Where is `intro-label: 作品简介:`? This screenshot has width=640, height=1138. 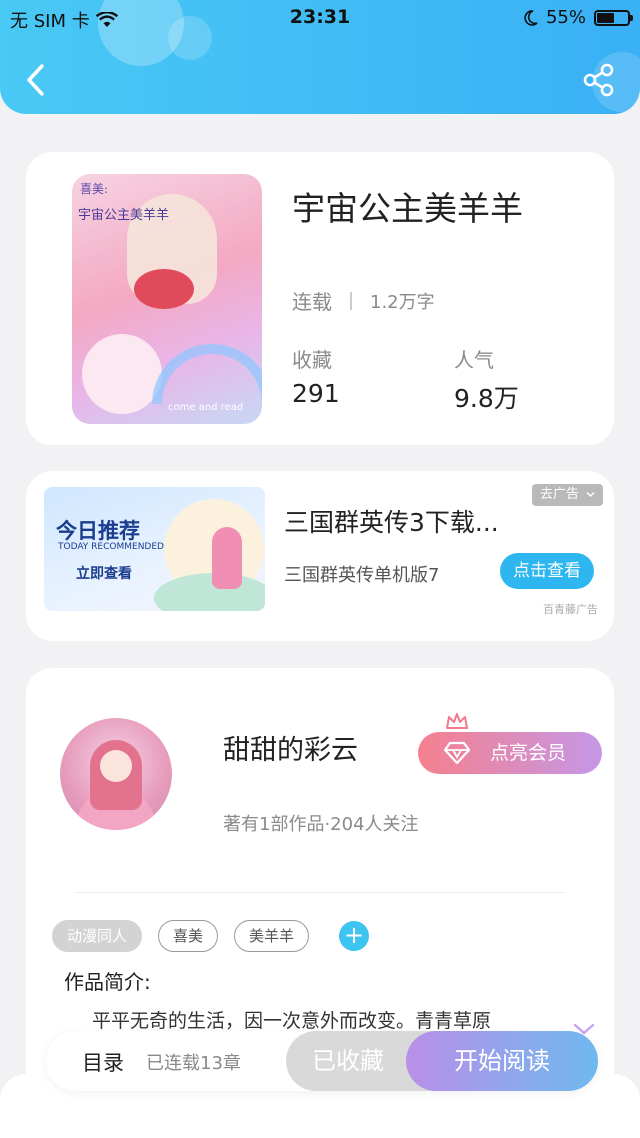
intro-label: 作品简介: is located at coordinates (107, 982).